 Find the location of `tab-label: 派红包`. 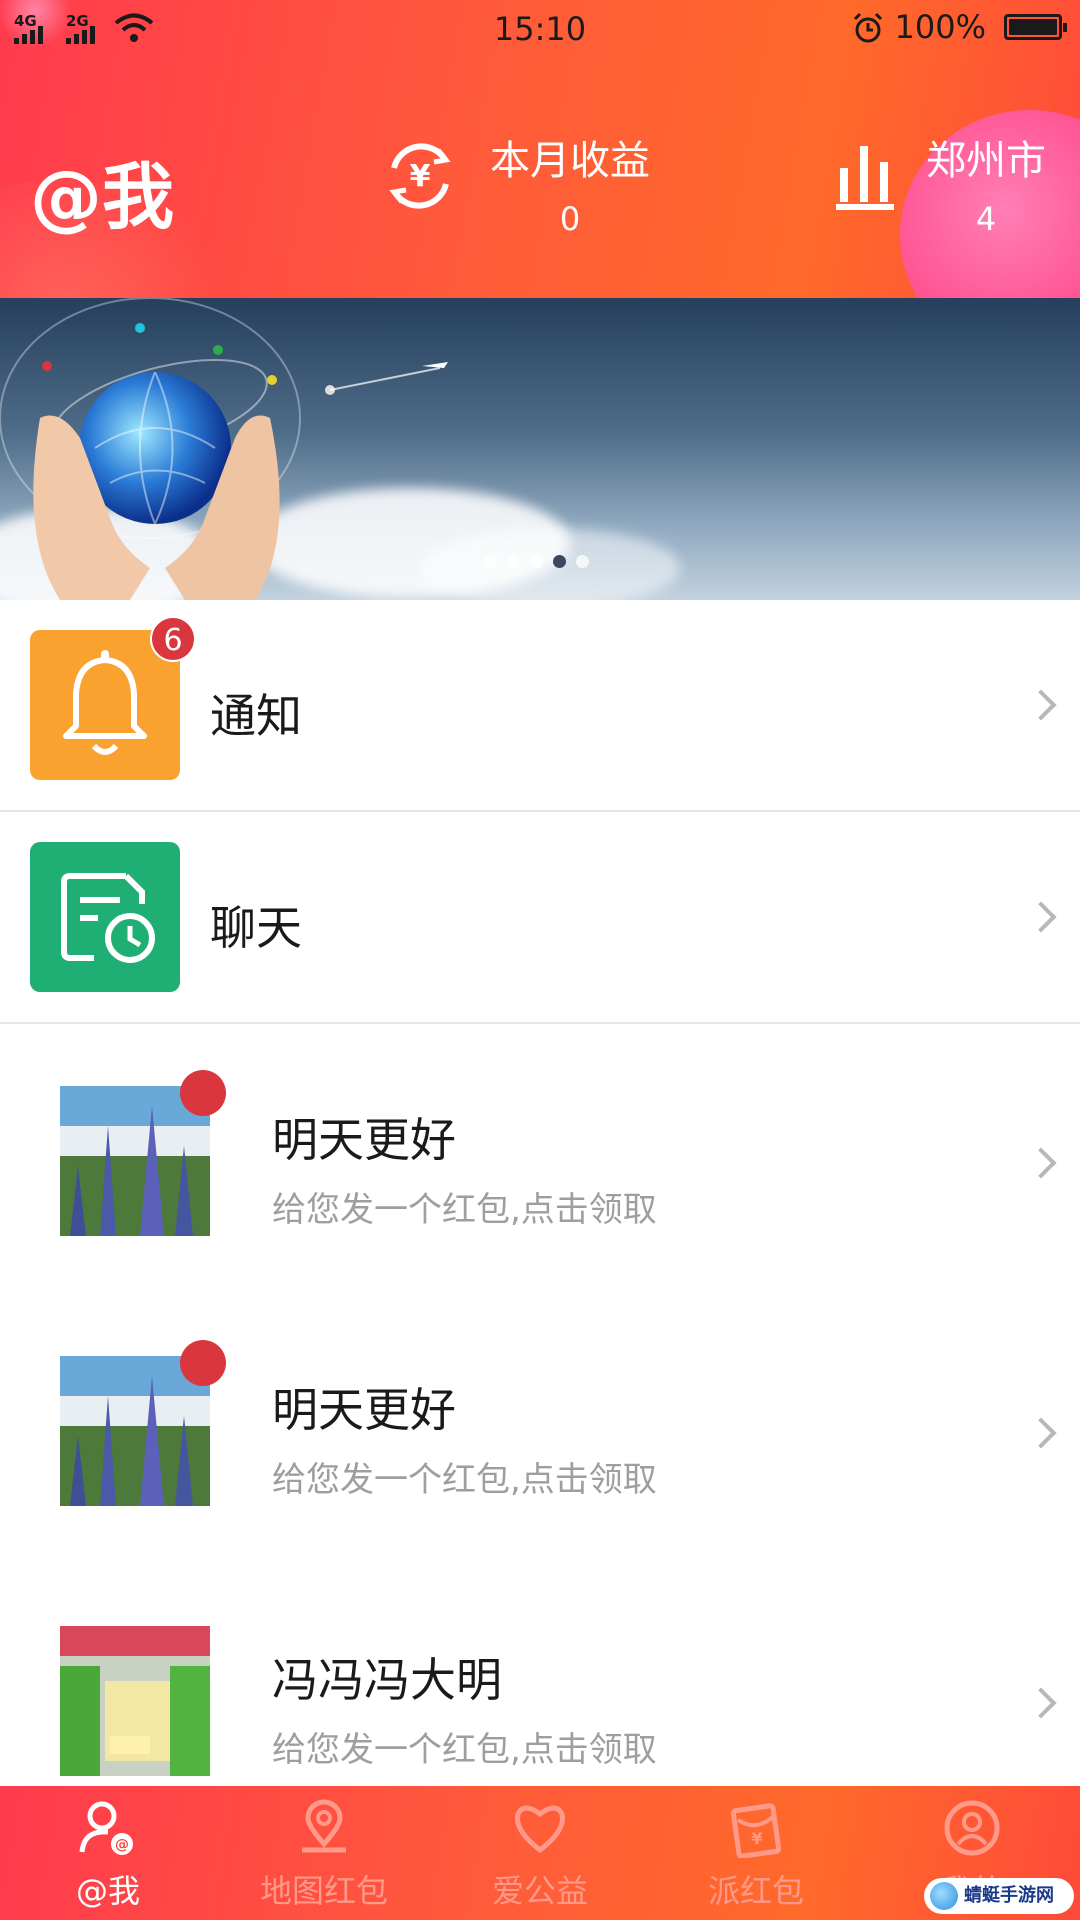

tab-label: 派红包 is located at coordinates (755, 1891).